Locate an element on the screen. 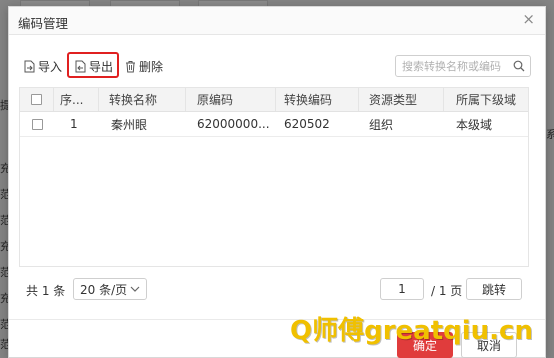  search-icon is located at coordinates (519, 66).